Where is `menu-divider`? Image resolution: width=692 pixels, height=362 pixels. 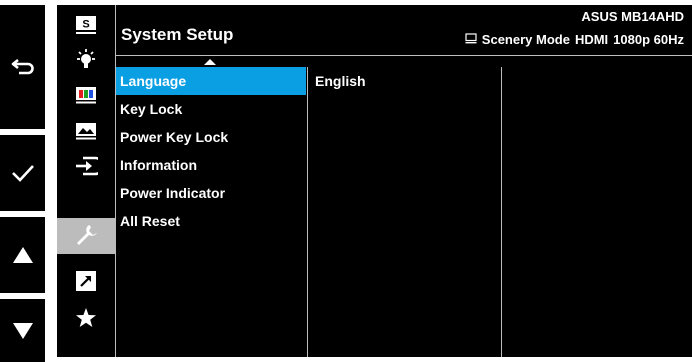 menu-divider is located at coordinates (307, 212).